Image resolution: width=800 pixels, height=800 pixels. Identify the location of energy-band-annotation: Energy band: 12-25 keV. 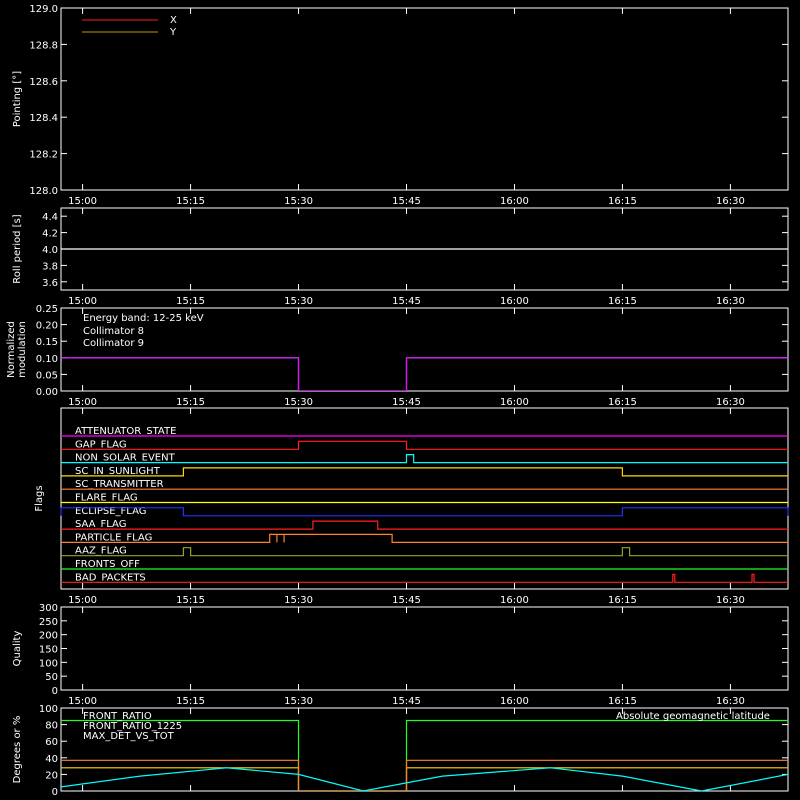
(143, 318).